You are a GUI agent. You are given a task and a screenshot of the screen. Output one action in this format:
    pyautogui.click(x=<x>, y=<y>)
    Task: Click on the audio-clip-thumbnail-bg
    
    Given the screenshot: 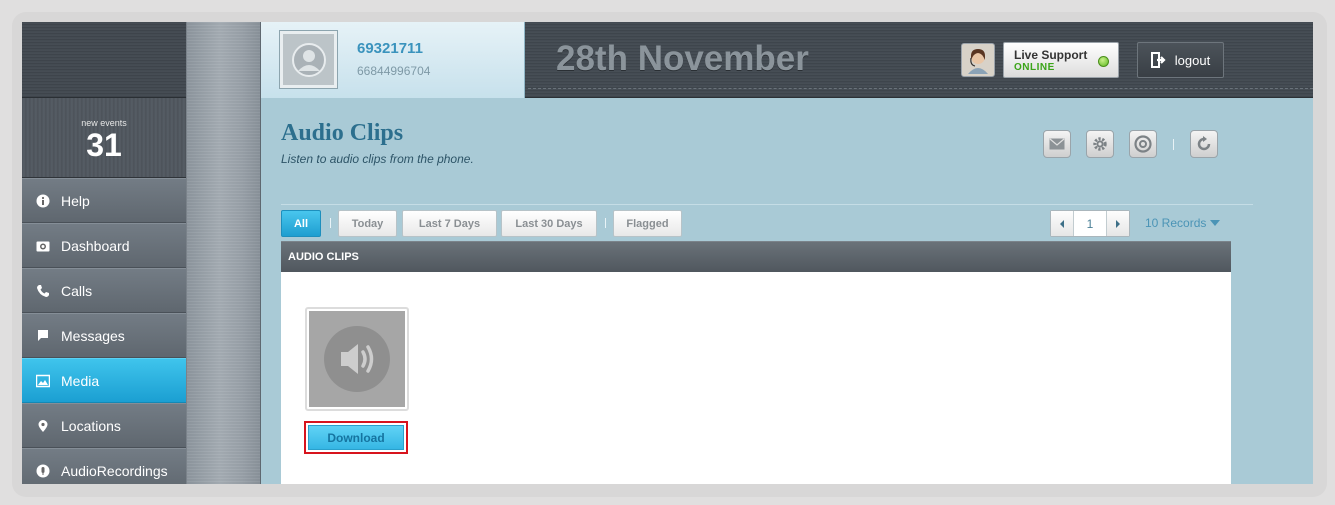 What is the action you would take?
    pyautogui.click(x=357, y=359)
    